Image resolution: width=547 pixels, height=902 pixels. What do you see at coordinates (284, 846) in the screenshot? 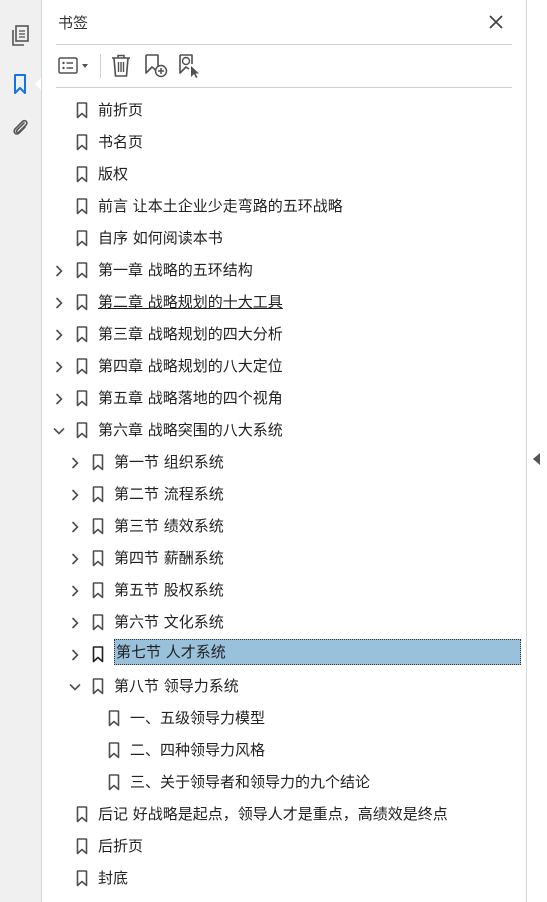
I see `bookmark-row: 后折页` at bounding box center [284, 846].